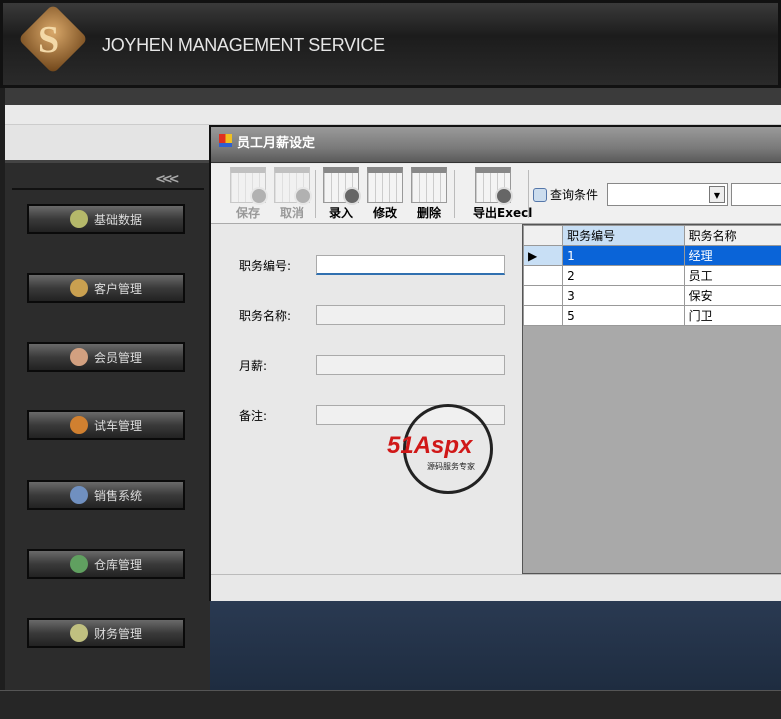 This screenshot has height=719, width=781. Describe the element at coordinates (78, 633) in the screenshot. I see `finance-icon` at that location.